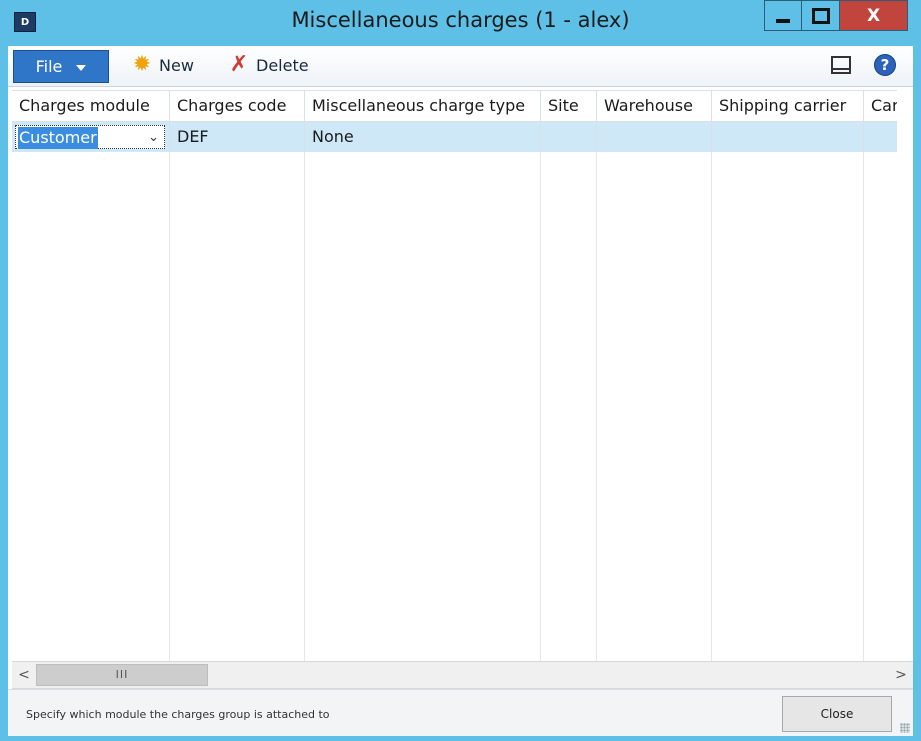 The image size is (921, 741). I want to click on scroll-right-icon: >, so click(901, 675).